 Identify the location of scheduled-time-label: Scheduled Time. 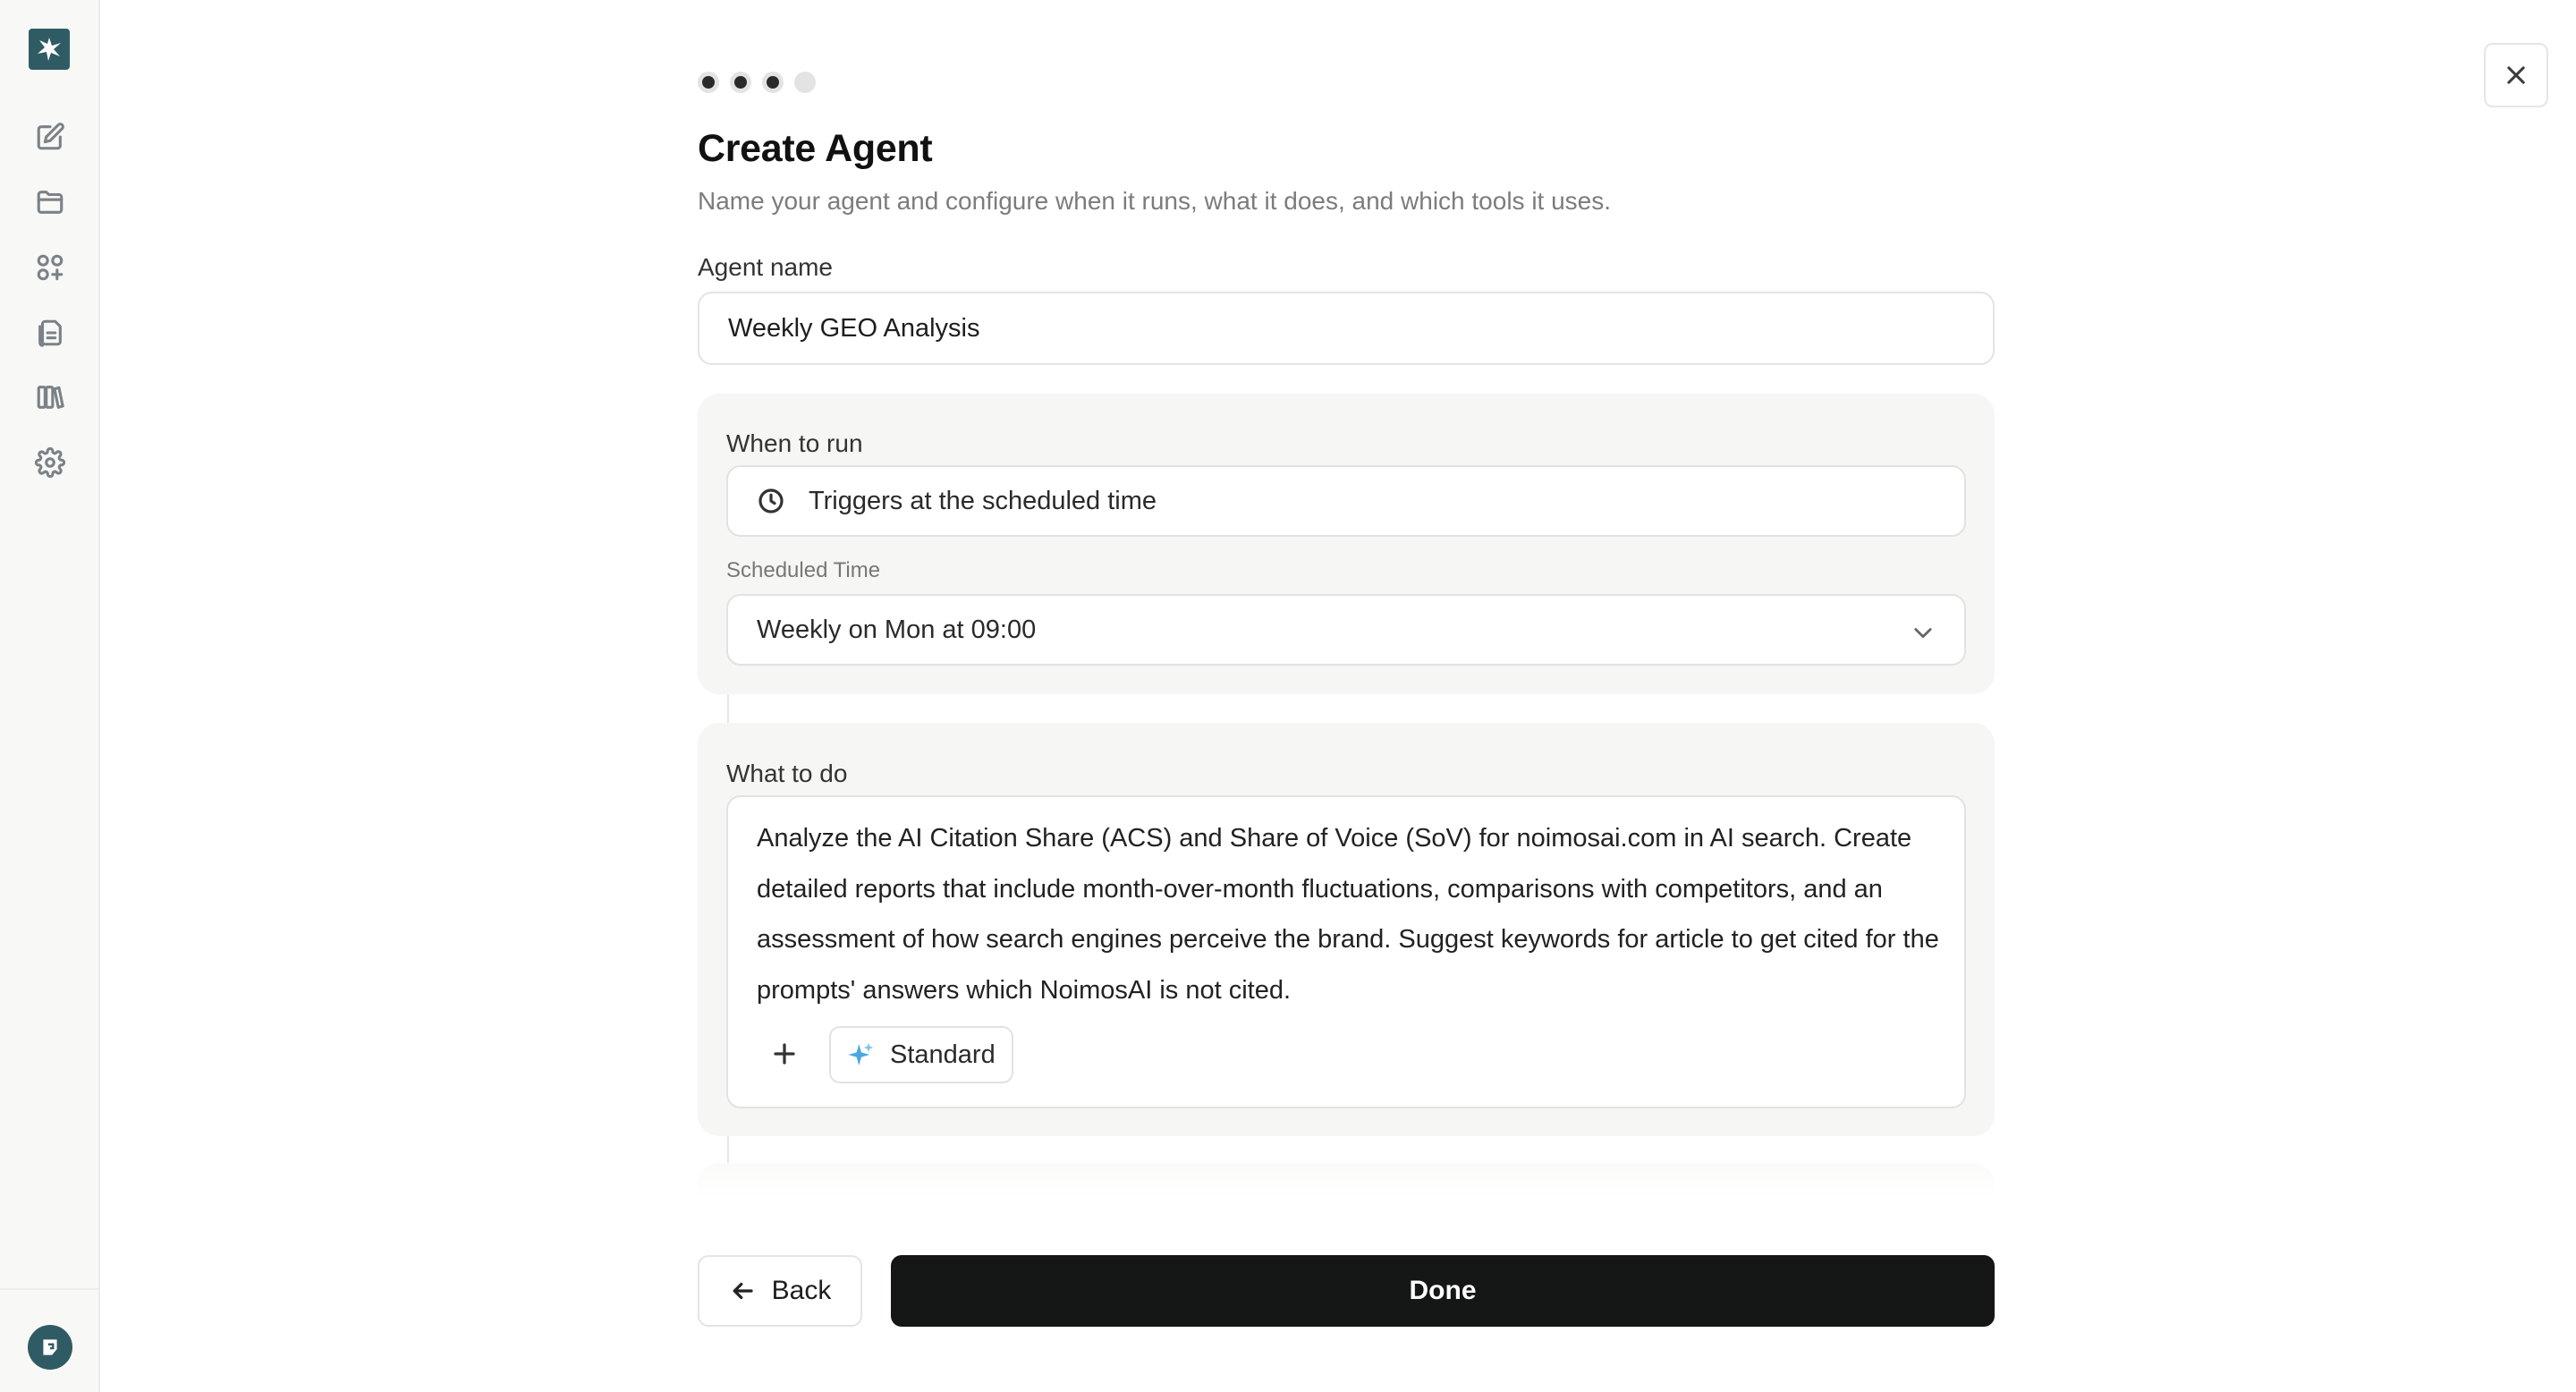
(803, 570).